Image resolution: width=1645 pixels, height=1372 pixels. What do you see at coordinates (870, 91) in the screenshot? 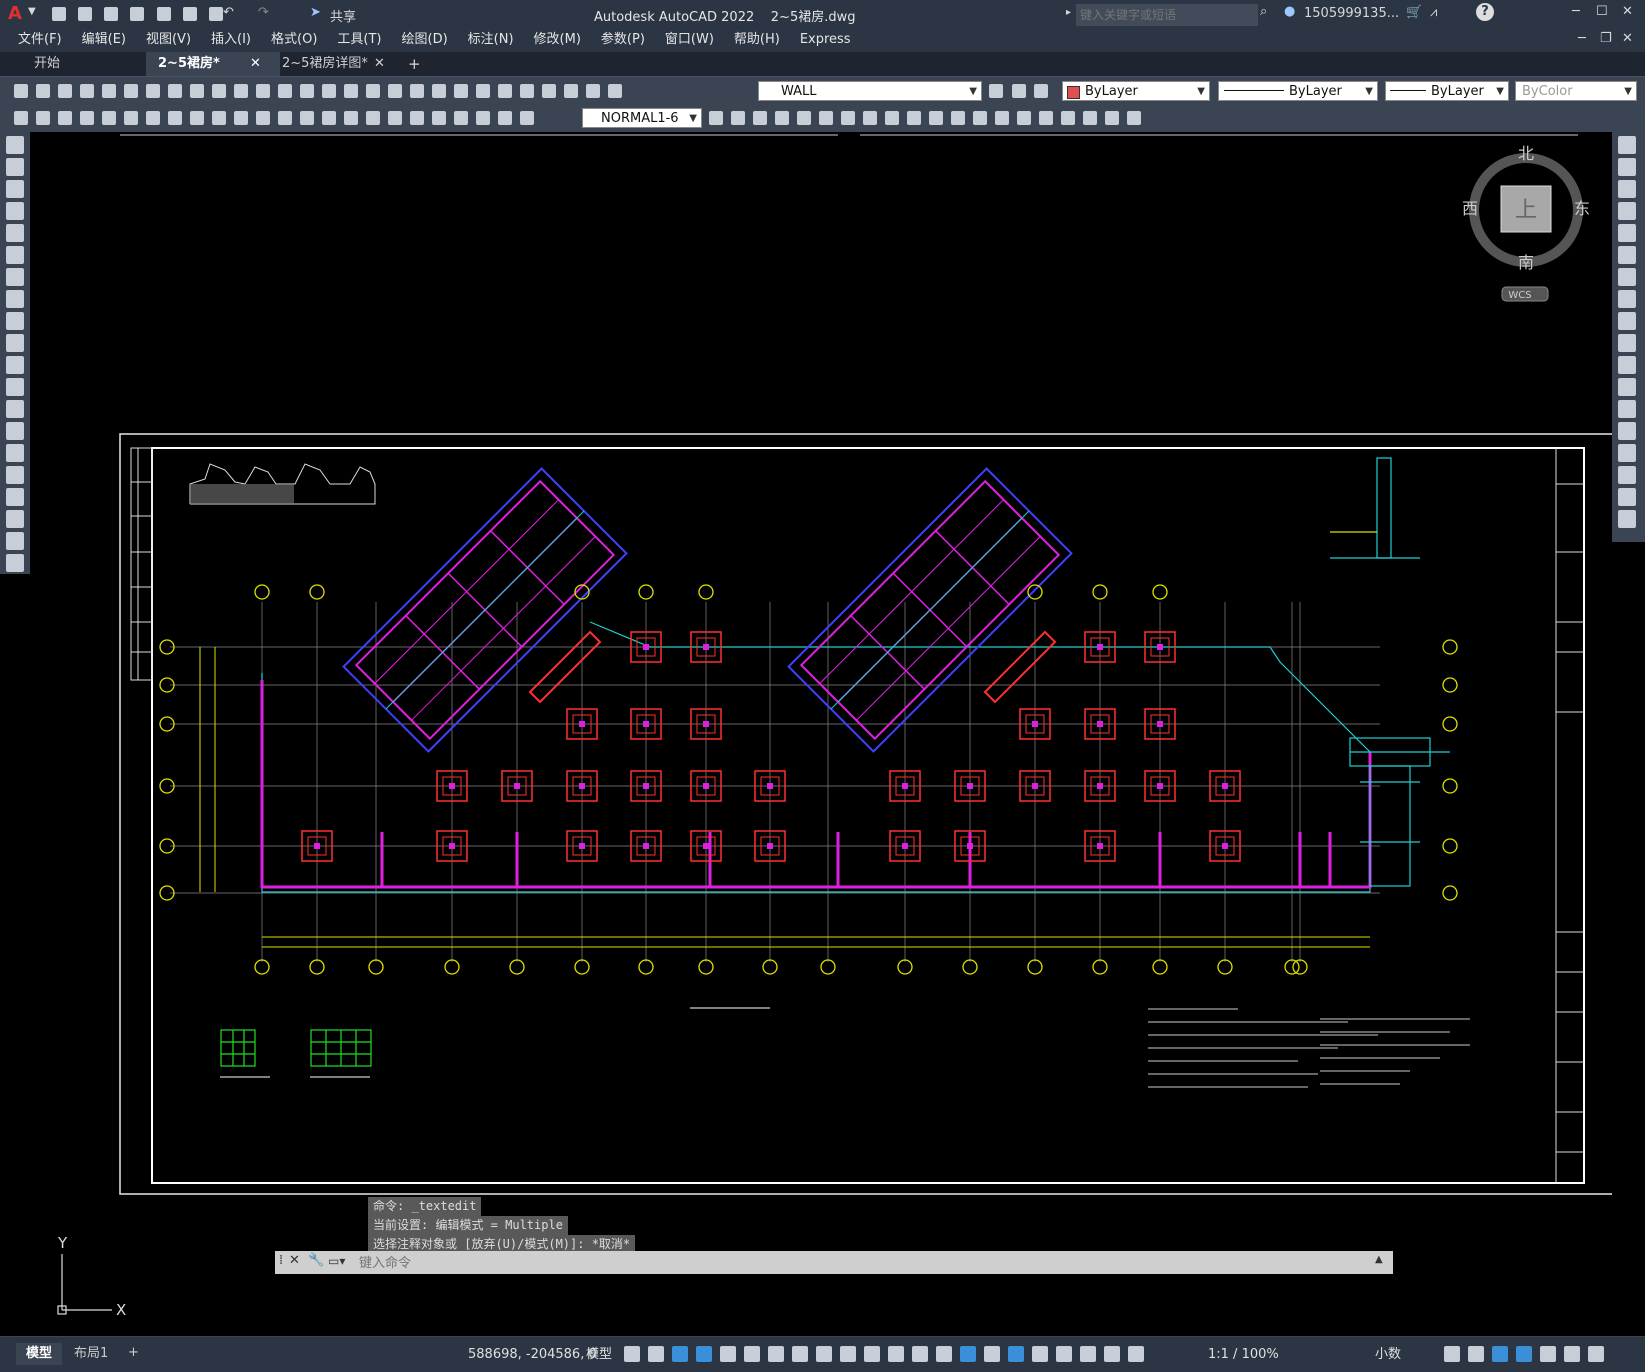
I see `layer-dropdown: WALL ▼` at bounding box center [870, 91].